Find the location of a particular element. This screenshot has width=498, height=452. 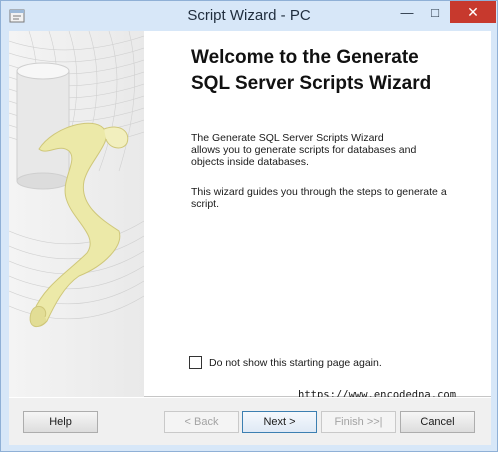

help-button: Help is located at coordinates (60, 422).